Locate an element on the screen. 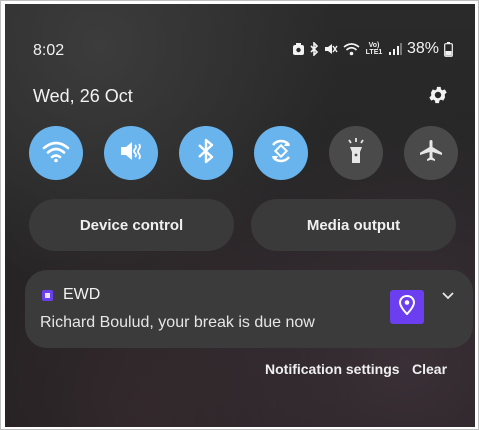  mute-toggle is located at coordinates (131, 153).